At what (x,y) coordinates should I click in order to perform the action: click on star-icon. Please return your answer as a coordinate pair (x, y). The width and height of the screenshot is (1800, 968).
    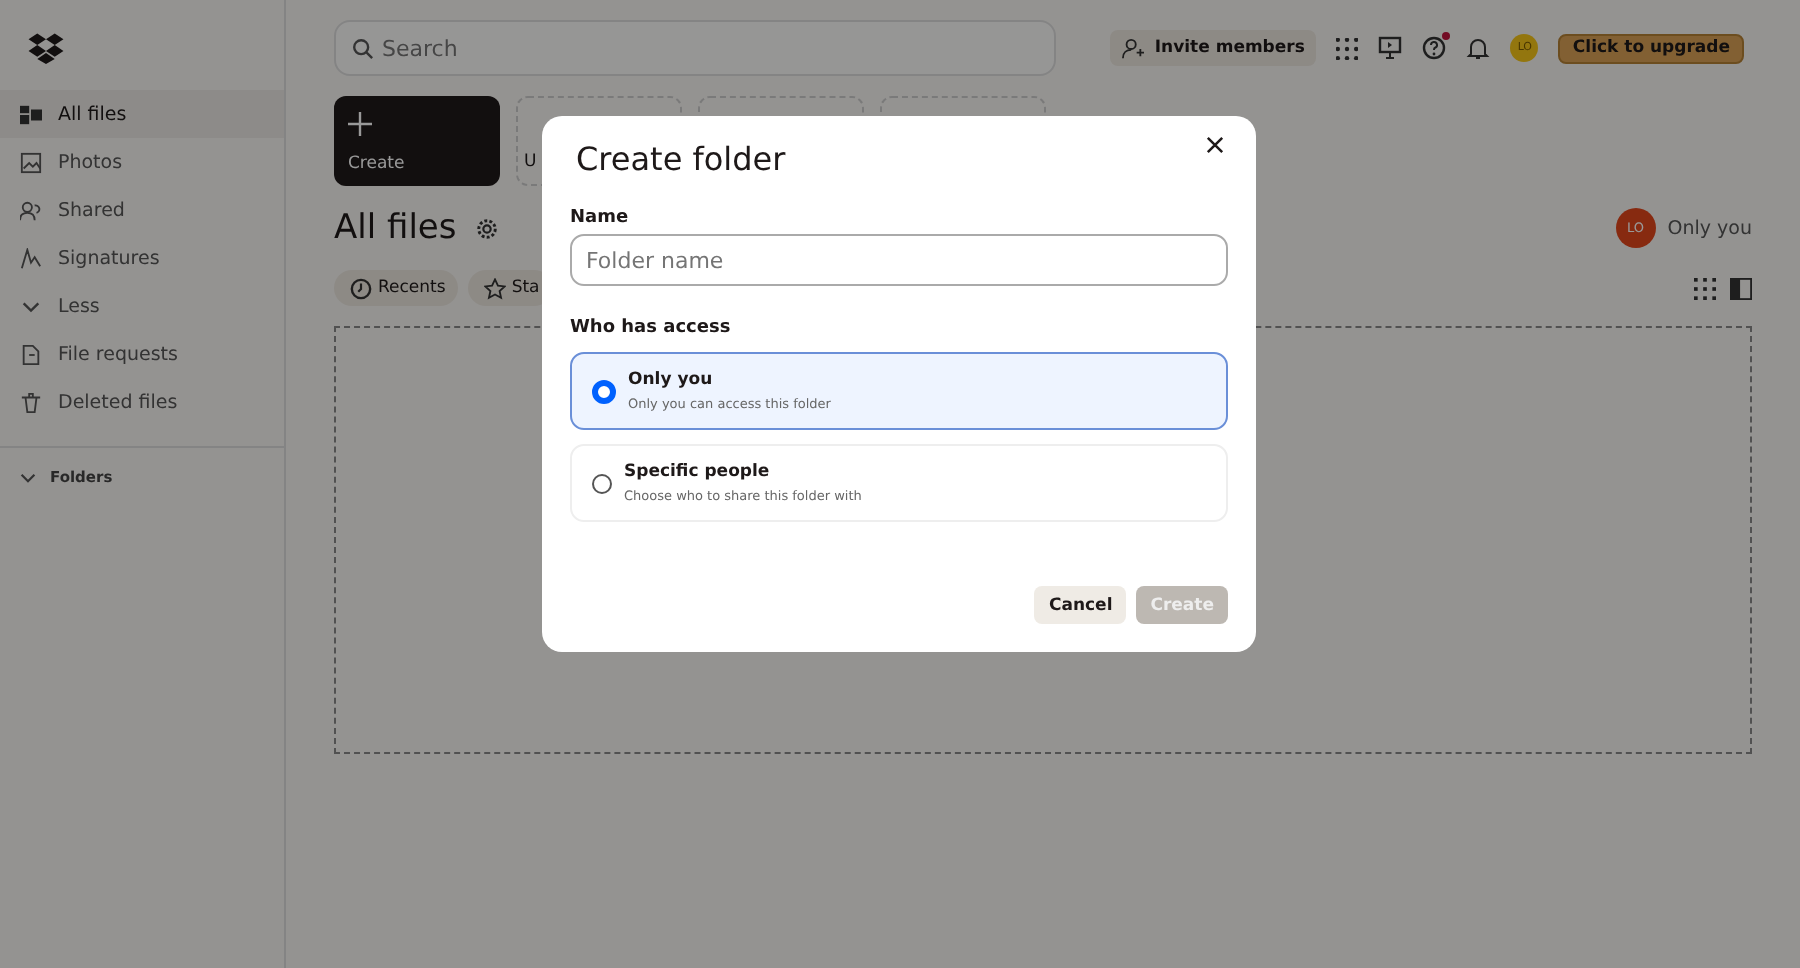
    Looking at the image, I should click on (494, 288).